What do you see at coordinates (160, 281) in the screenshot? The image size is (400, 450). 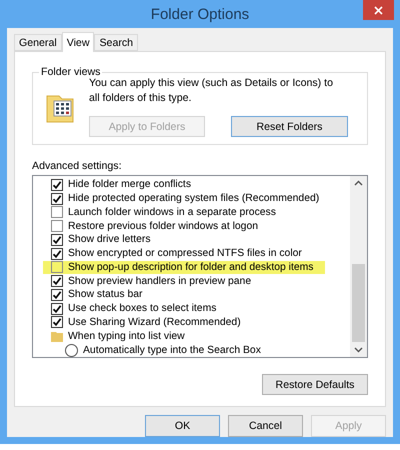 I see `setting-label: Show preview handlers in preview pane` at bounding box center [160, 281].